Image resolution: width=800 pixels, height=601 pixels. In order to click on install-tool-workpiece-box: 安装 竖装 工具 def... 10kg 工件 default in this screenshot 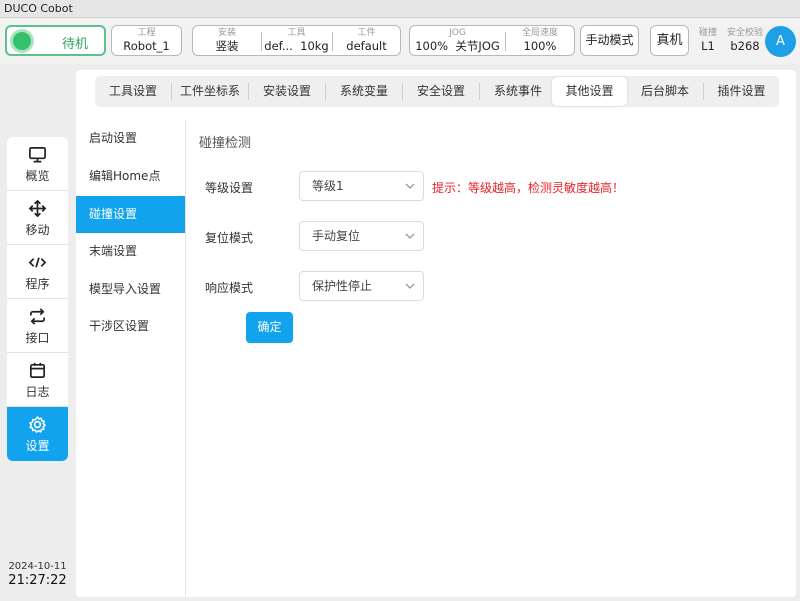, I will do `click(296, 40)`.